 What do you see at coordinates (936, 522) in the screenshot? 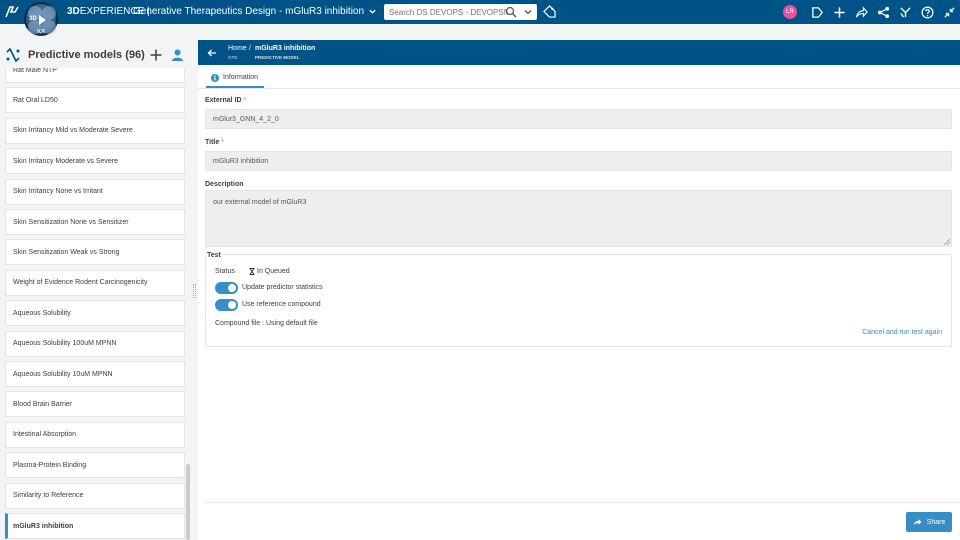
I see `share-label: Share` at bounding box center [936, 522].